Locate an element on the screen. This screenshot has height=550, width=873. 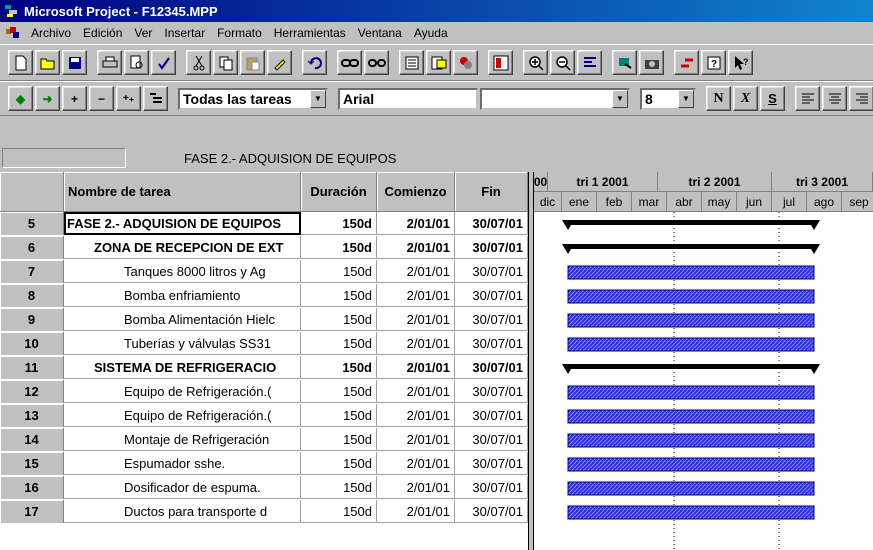
header-duration: Duración is located at coordinates (339, 192).